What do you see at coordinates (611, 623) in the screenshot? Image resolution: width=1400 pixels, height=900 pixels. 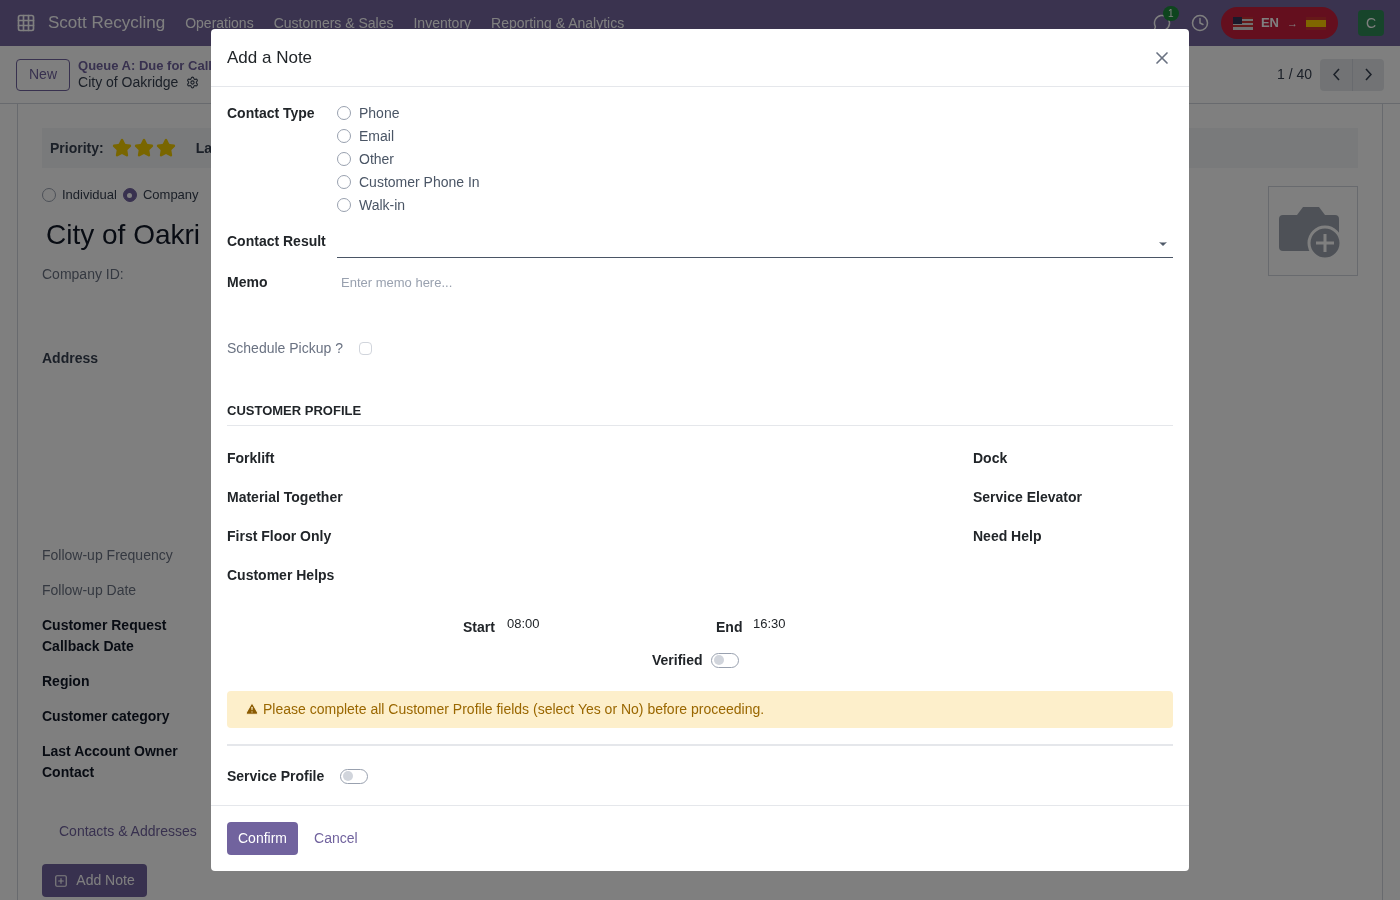 I see `field-value: 08:00` at bounding box center [611, 623].